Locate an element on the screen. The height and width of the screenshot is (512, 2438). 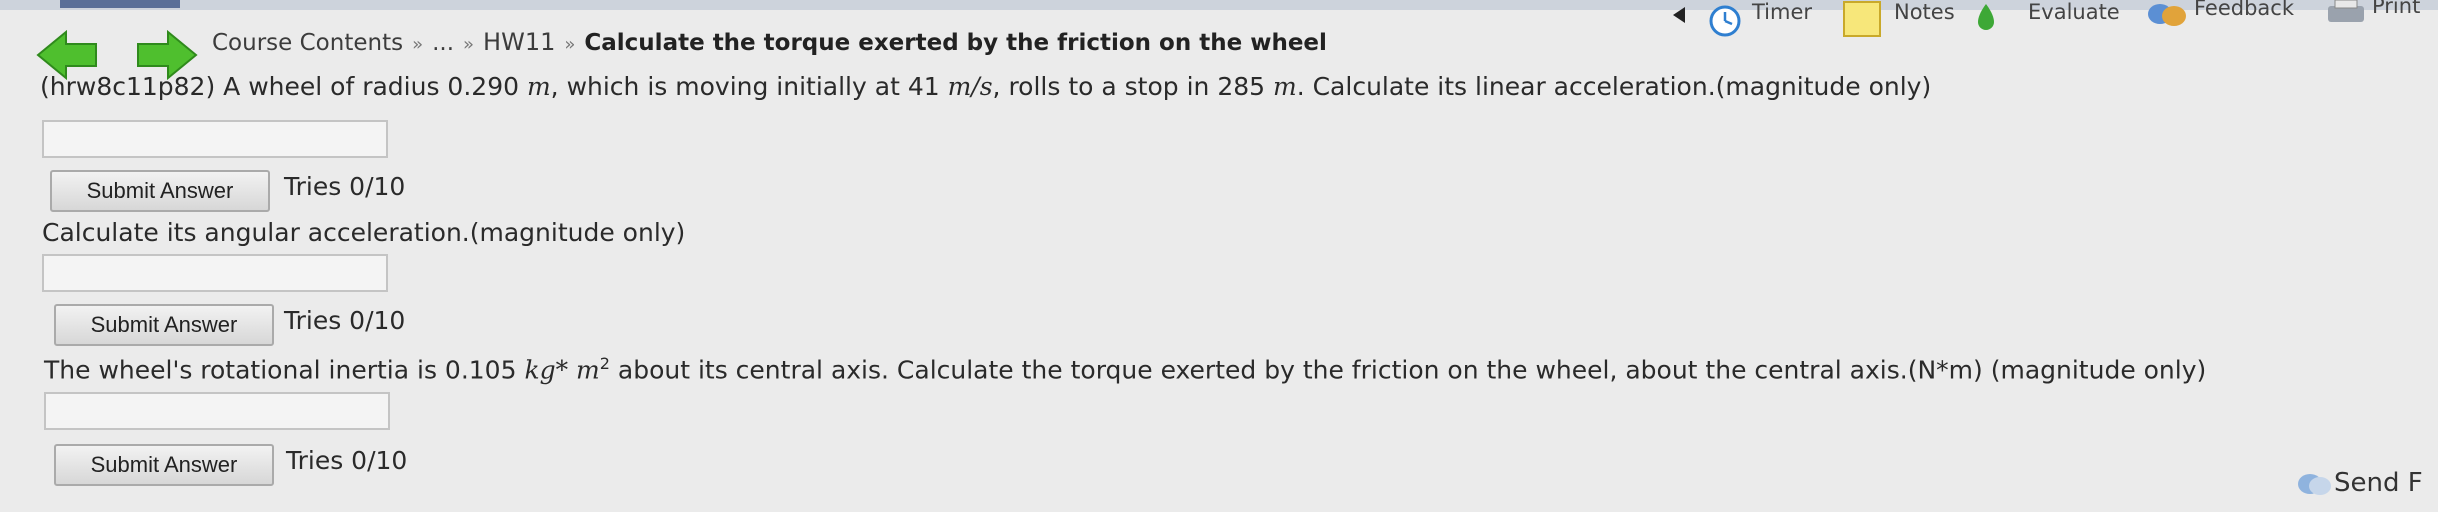
timer-icon is located at coordinates (1725, 23).